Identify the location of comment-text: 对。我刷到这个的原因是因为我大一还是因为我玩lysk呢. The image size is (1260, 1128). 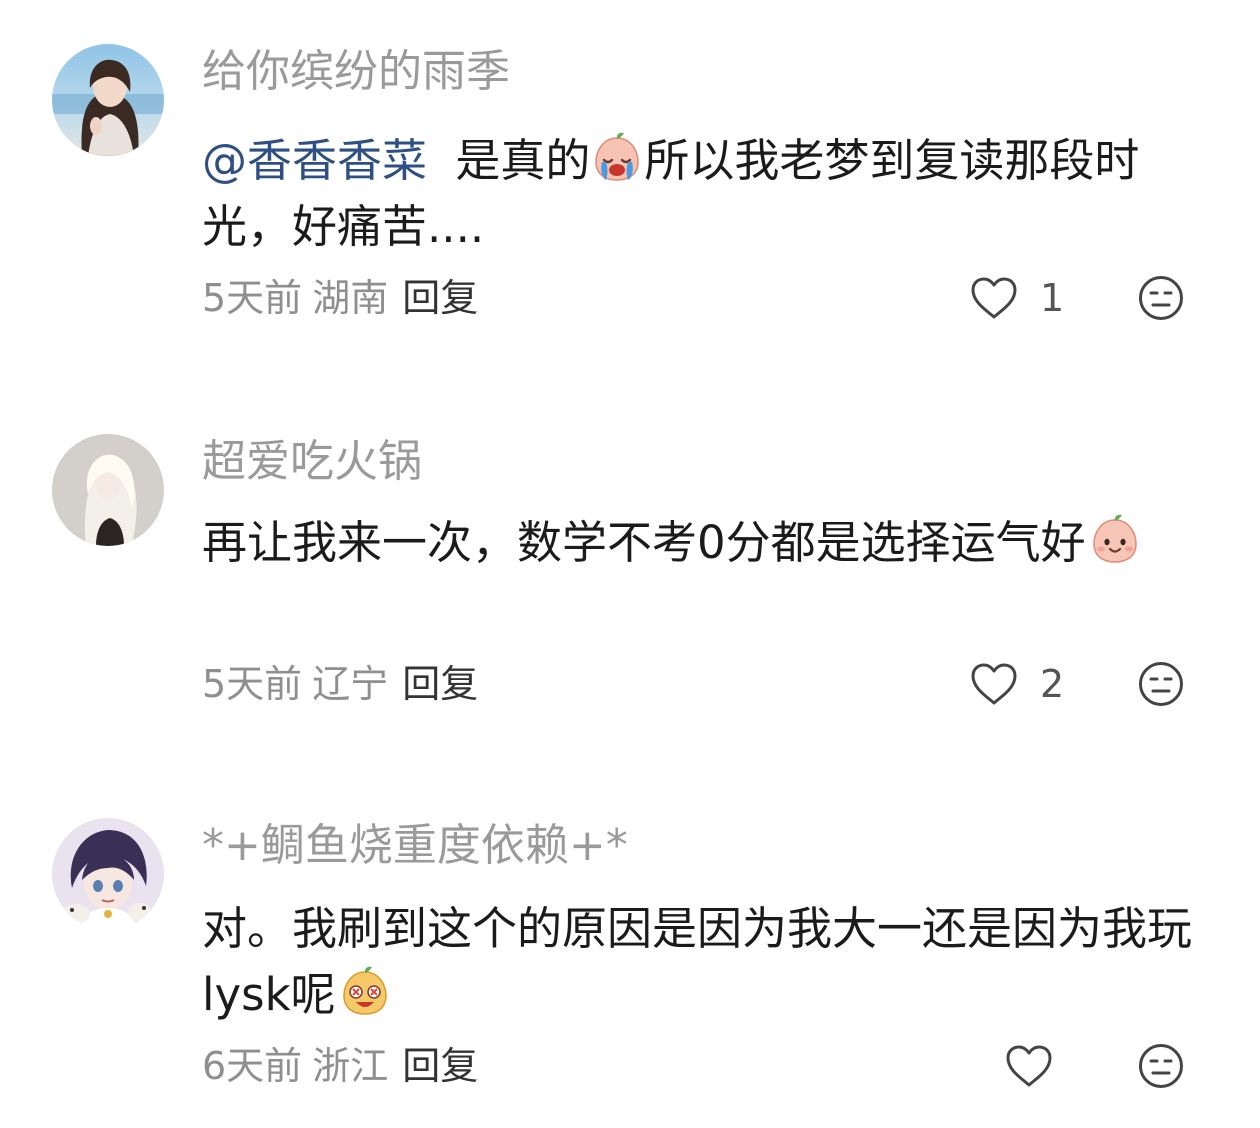
(702, 962).